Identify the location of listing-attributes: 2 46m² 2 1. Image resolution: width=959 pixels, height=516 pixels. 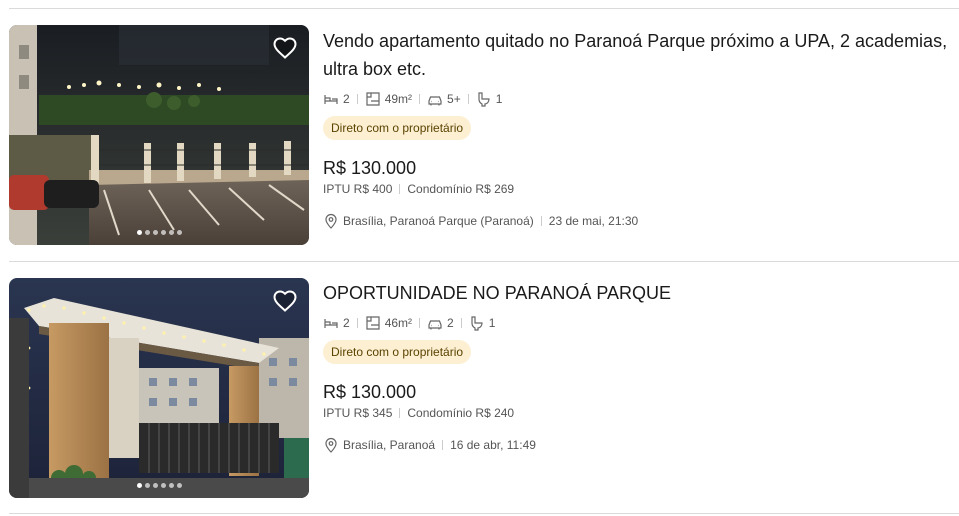
(641, 323).